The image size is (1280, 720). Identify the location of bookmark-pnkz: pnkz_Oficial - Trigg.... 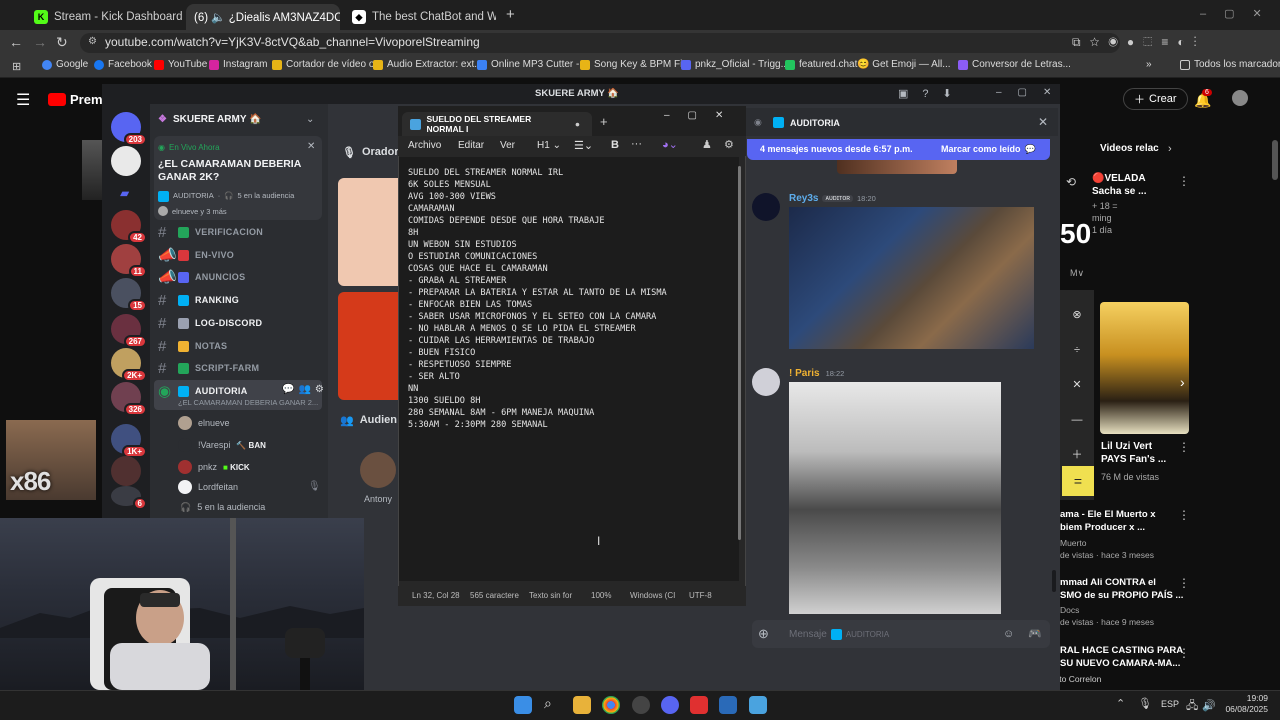
(735, 64).